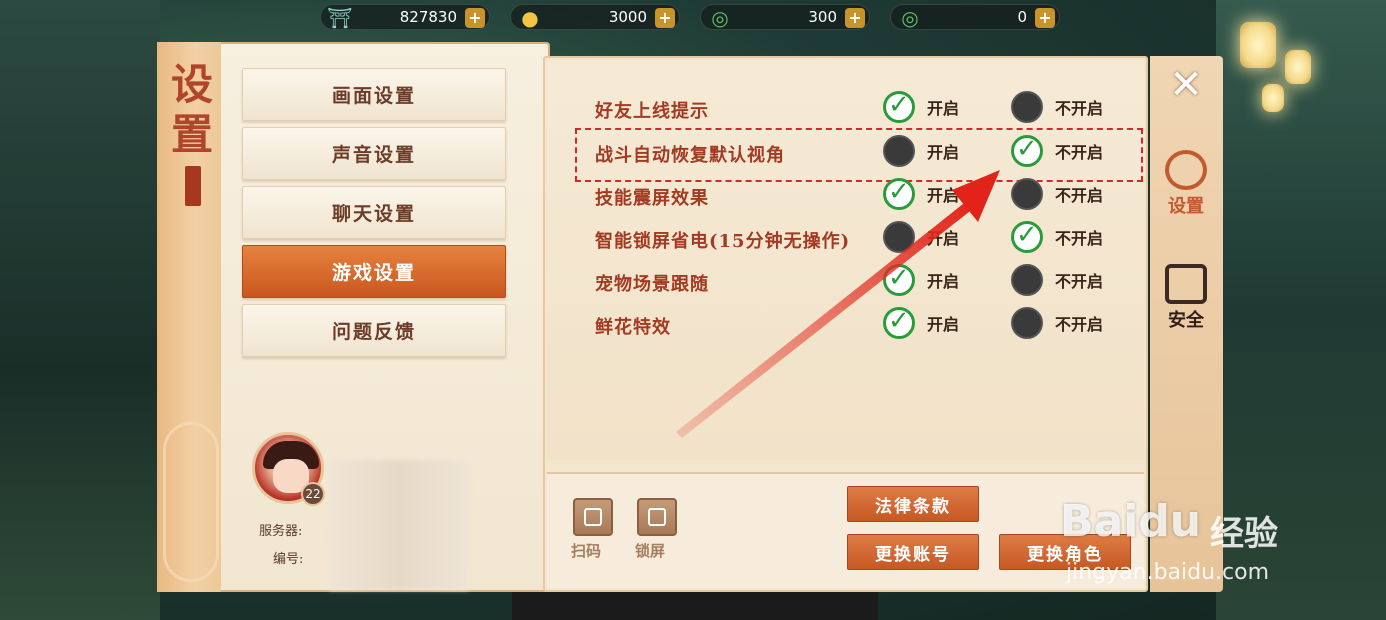 The height and width of the screenshot is (620, 1386). I want to click on bottom-actions-area: 扫码 锁屏 法律条款 更换账号 更换角色, so click(845, 530).